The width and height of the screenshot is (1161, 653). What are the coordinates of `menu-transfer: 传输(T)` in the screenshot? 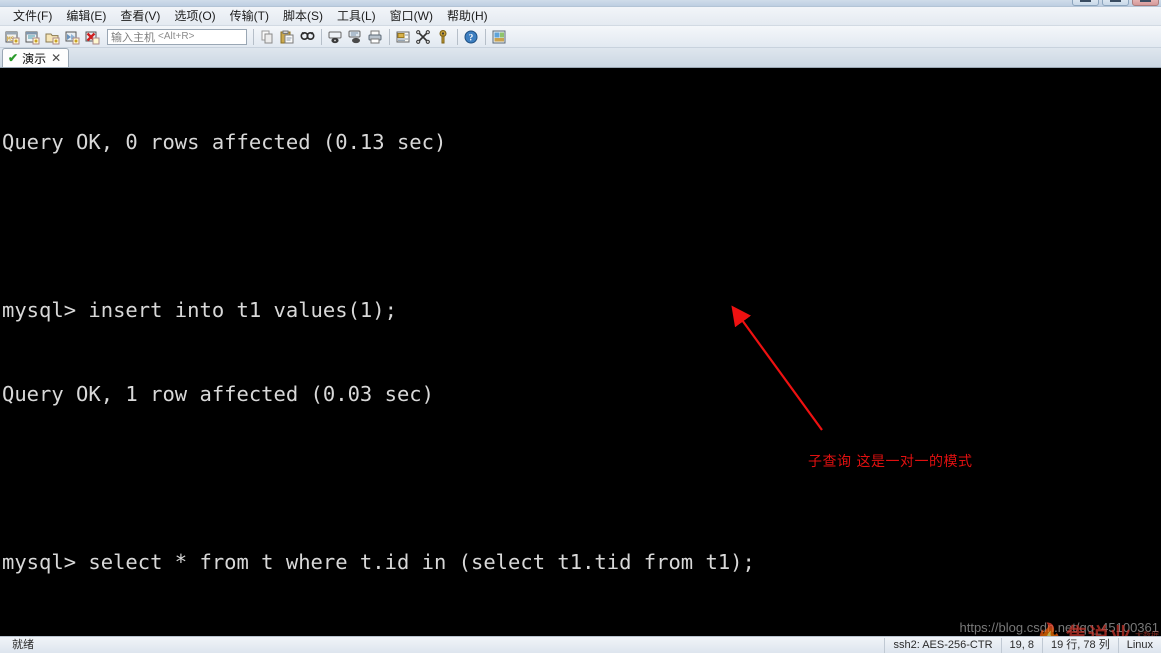 It's located at (249, 16).